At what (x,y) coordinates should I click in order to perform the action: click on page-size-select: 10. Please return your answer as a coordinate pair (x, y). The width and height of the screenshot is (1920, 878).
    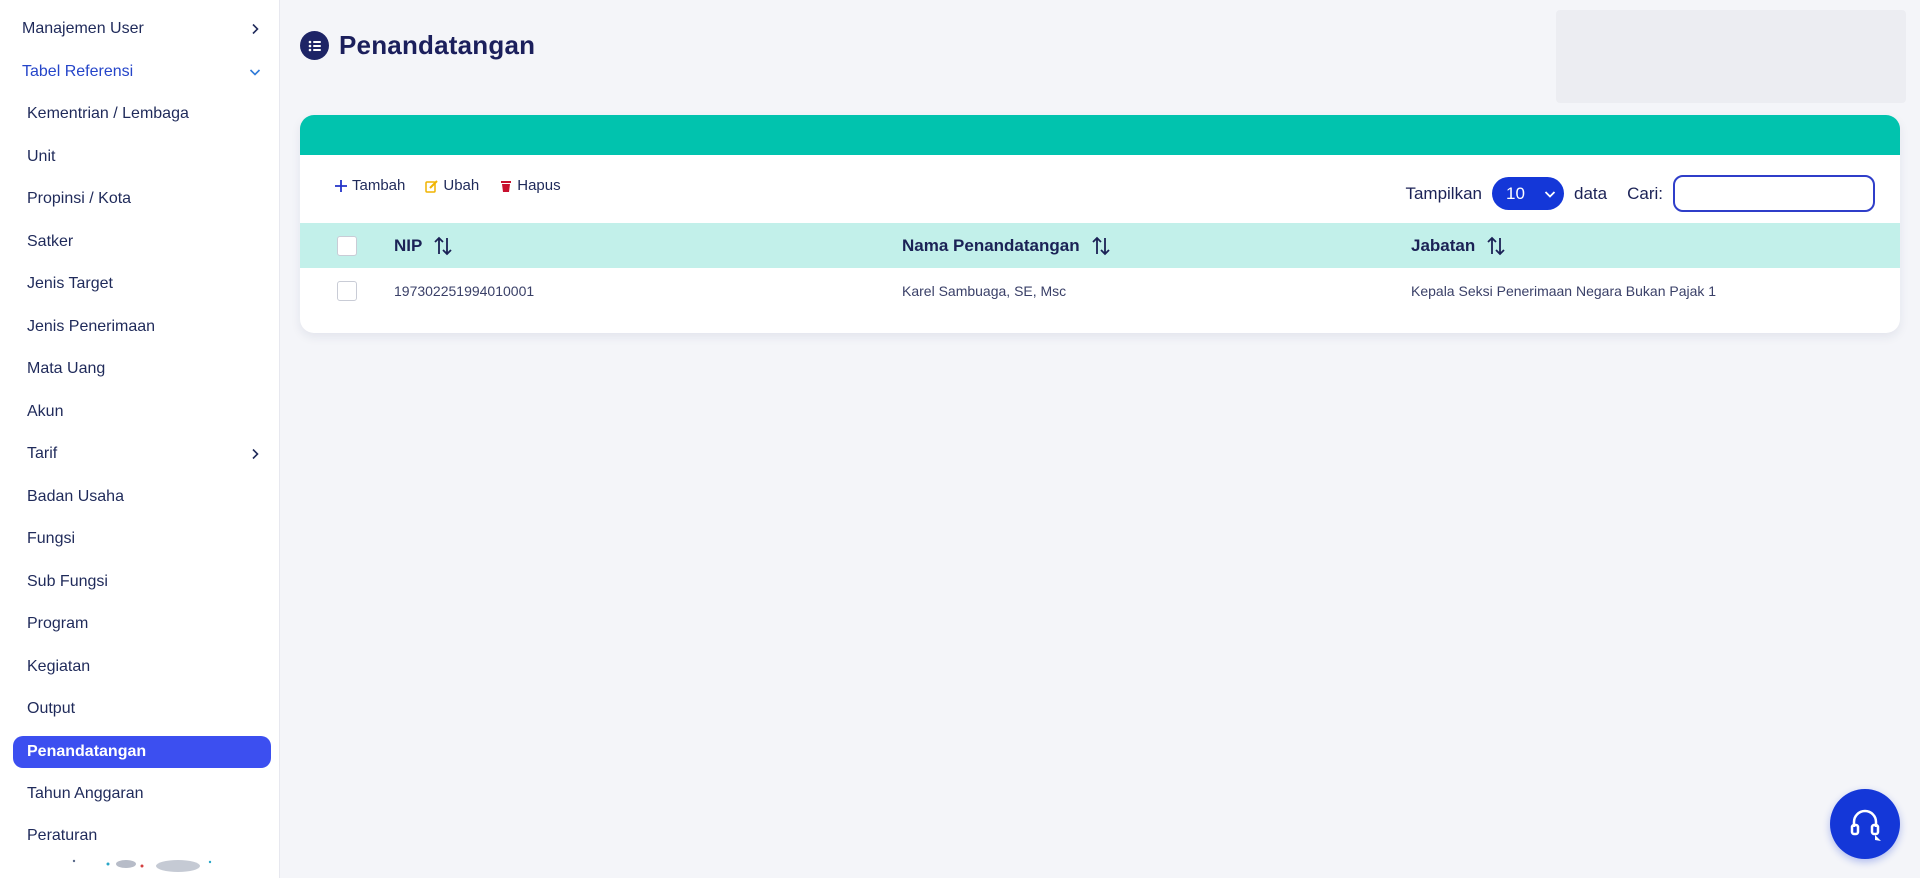
    Looking at the image, I should click on (1528, 193).